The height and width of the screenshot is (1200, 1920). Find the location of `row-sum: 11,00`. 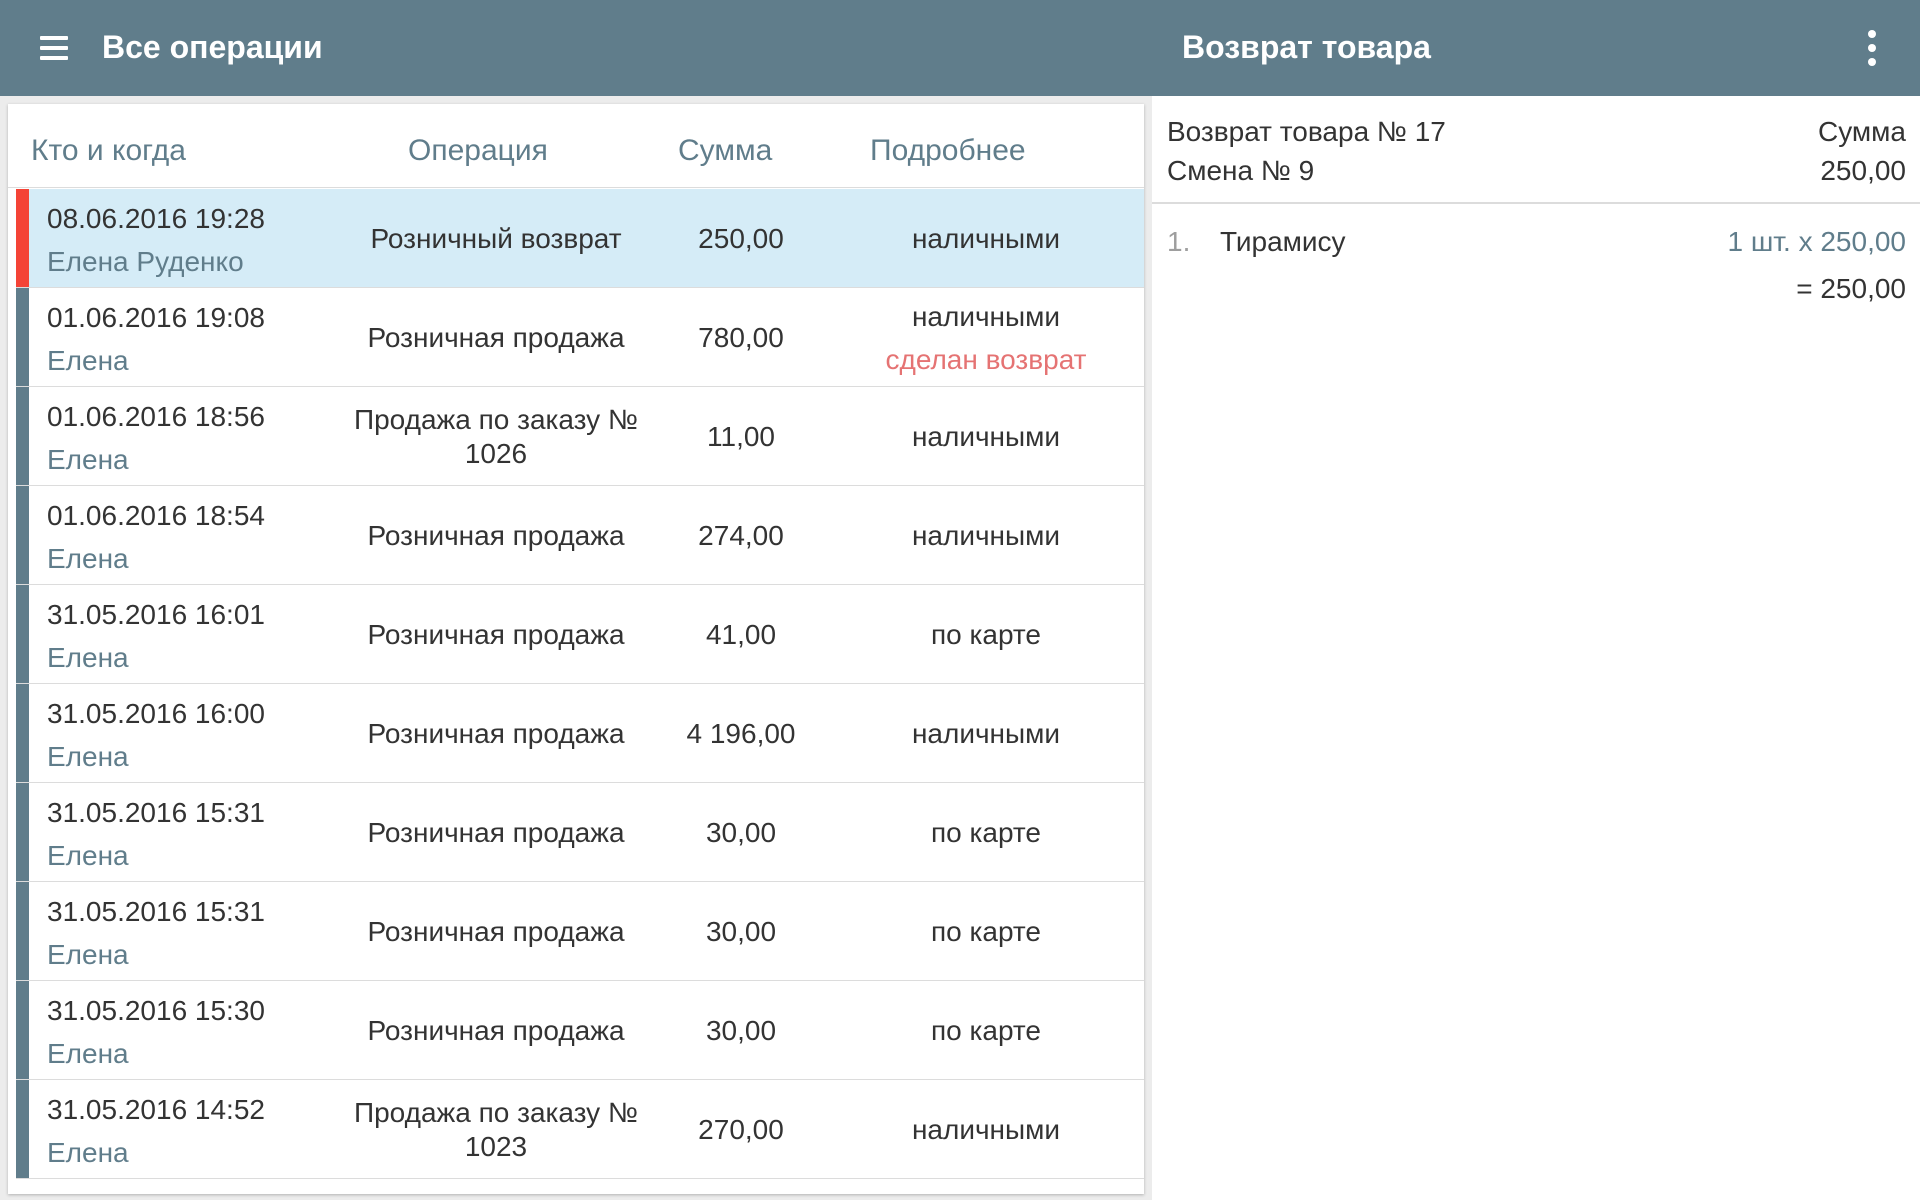

row-sum: 11,00 is located at coordinates (741, 436).